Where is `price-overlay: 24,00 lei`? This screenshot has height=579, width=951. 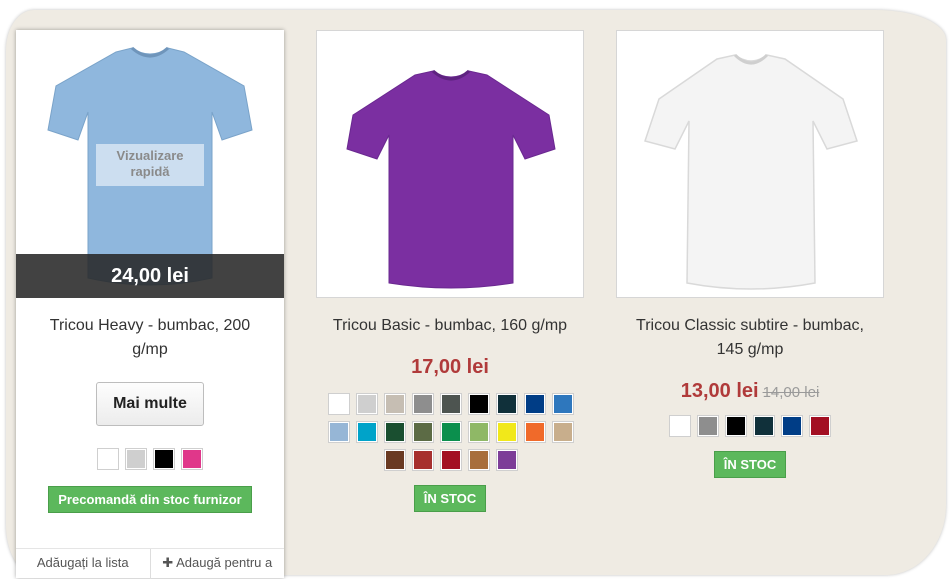 price-overlay: 24,00 lei is located at coordinates (150, 276).